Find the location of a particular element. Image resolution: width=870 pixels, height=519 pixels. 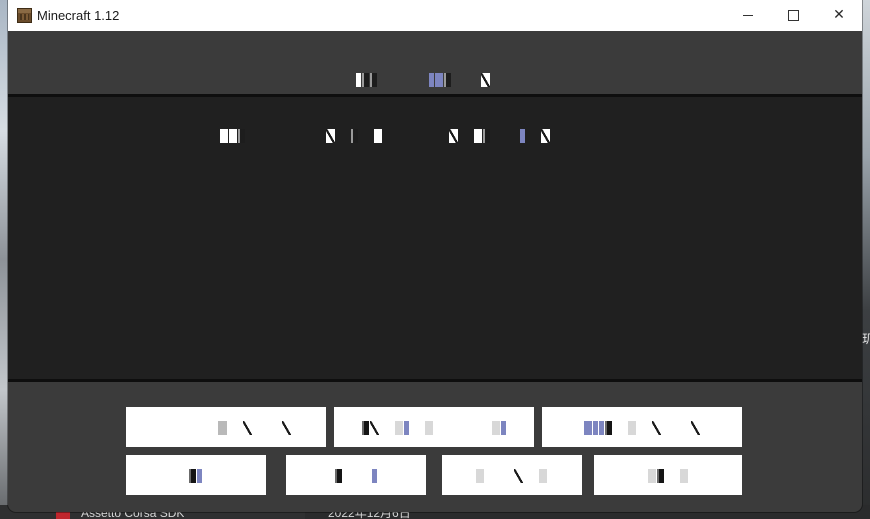

menu-button-3-glyphs is located at coordinates (642, 427).